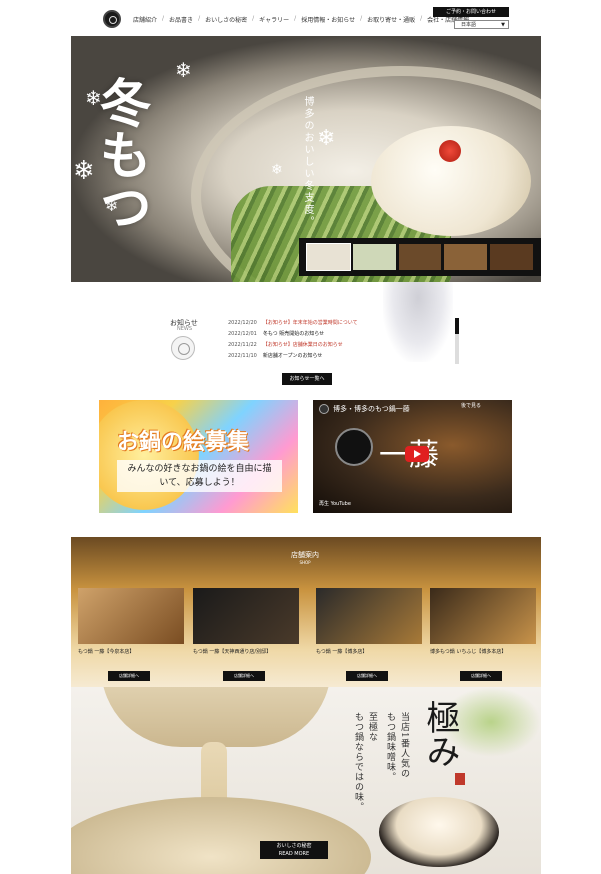  What do you see at coordinates (358, 762) in the screenshot?
I see `kiwami-copy-line: もつ鍋ならではの味。` at bounding box center [358, 762].